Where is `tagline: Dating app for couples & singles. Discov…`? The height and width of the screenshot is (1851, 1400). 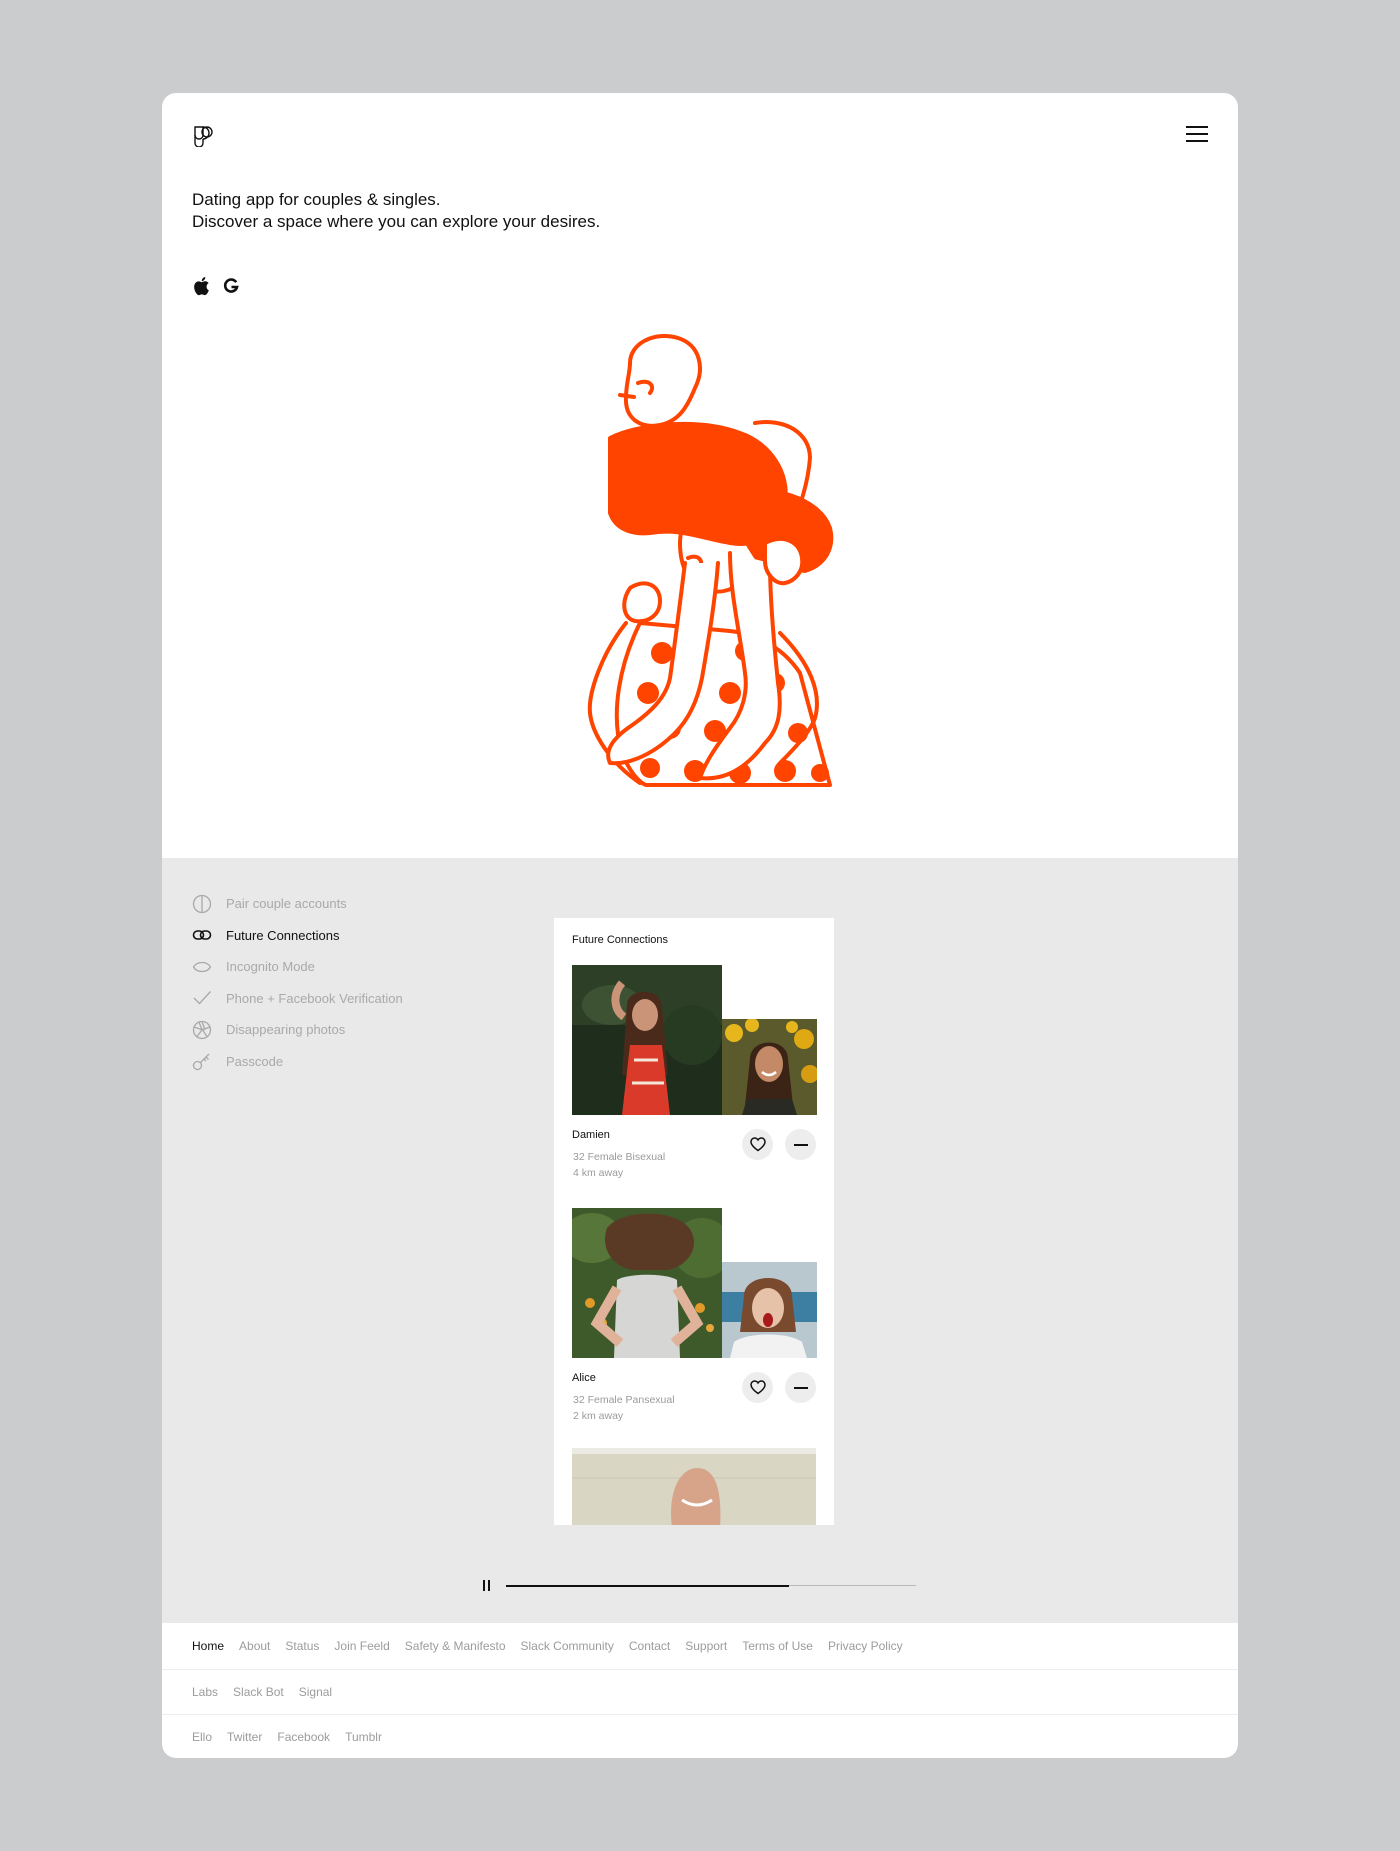 tagline: Dating app for couples & singles. Discov… is located at coordinates (396, 211).